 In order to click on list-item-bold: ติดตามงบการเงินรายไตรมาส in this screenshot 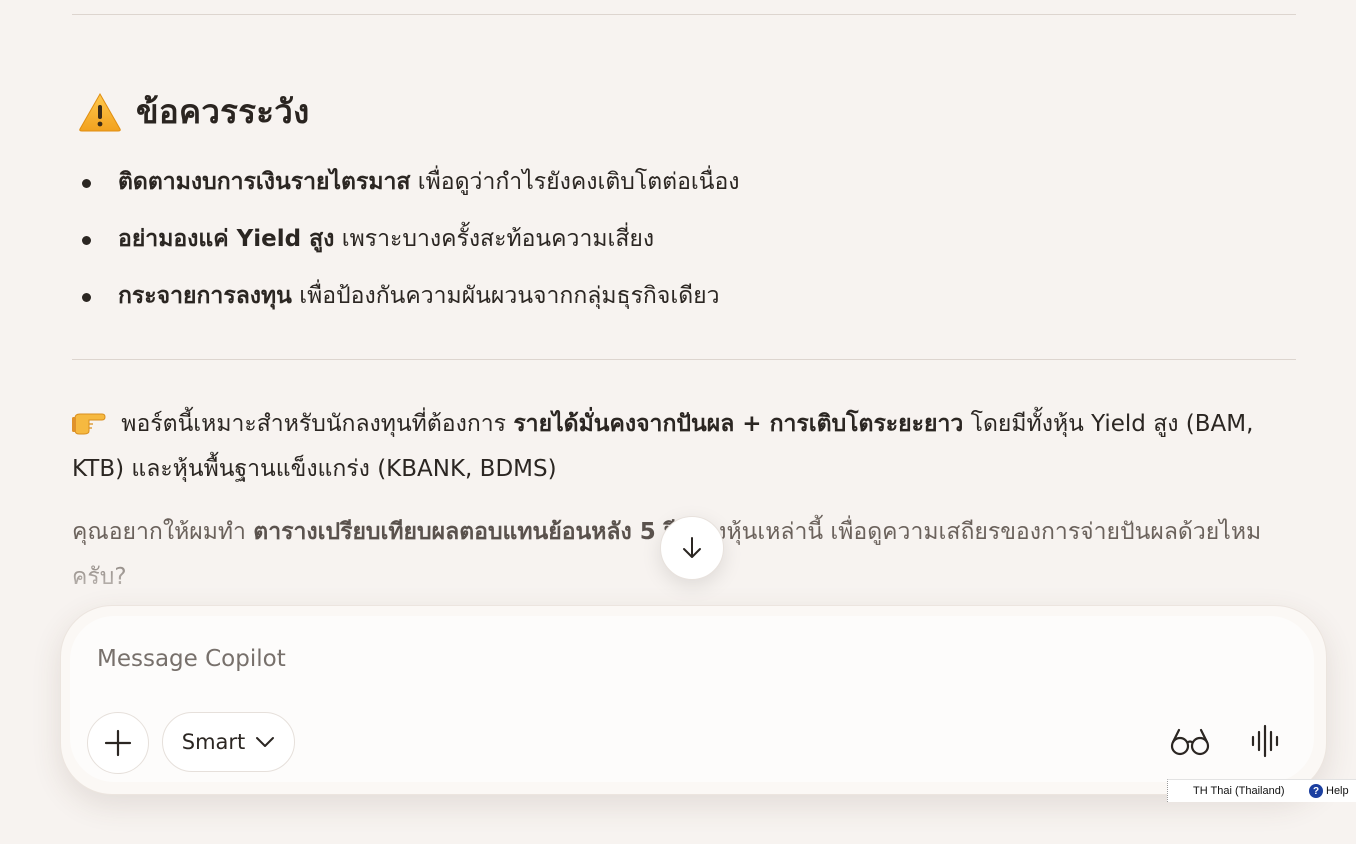, I will do `click(264, 182)`.